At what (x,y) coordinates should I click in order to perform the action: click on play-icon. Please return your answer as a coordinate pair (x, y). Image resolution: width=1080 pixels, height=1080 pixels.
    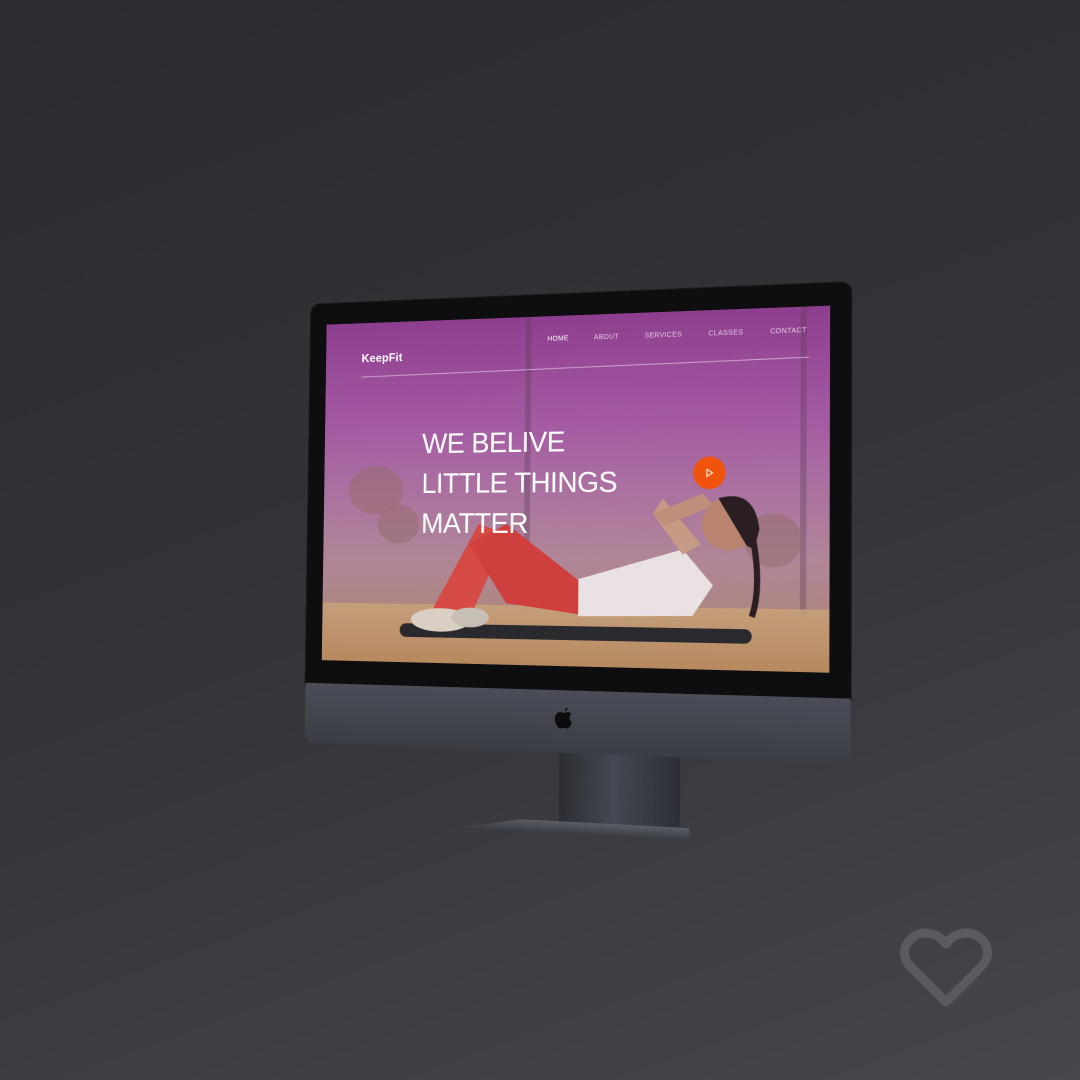
    Looking at the image, I should click on (709, 473).